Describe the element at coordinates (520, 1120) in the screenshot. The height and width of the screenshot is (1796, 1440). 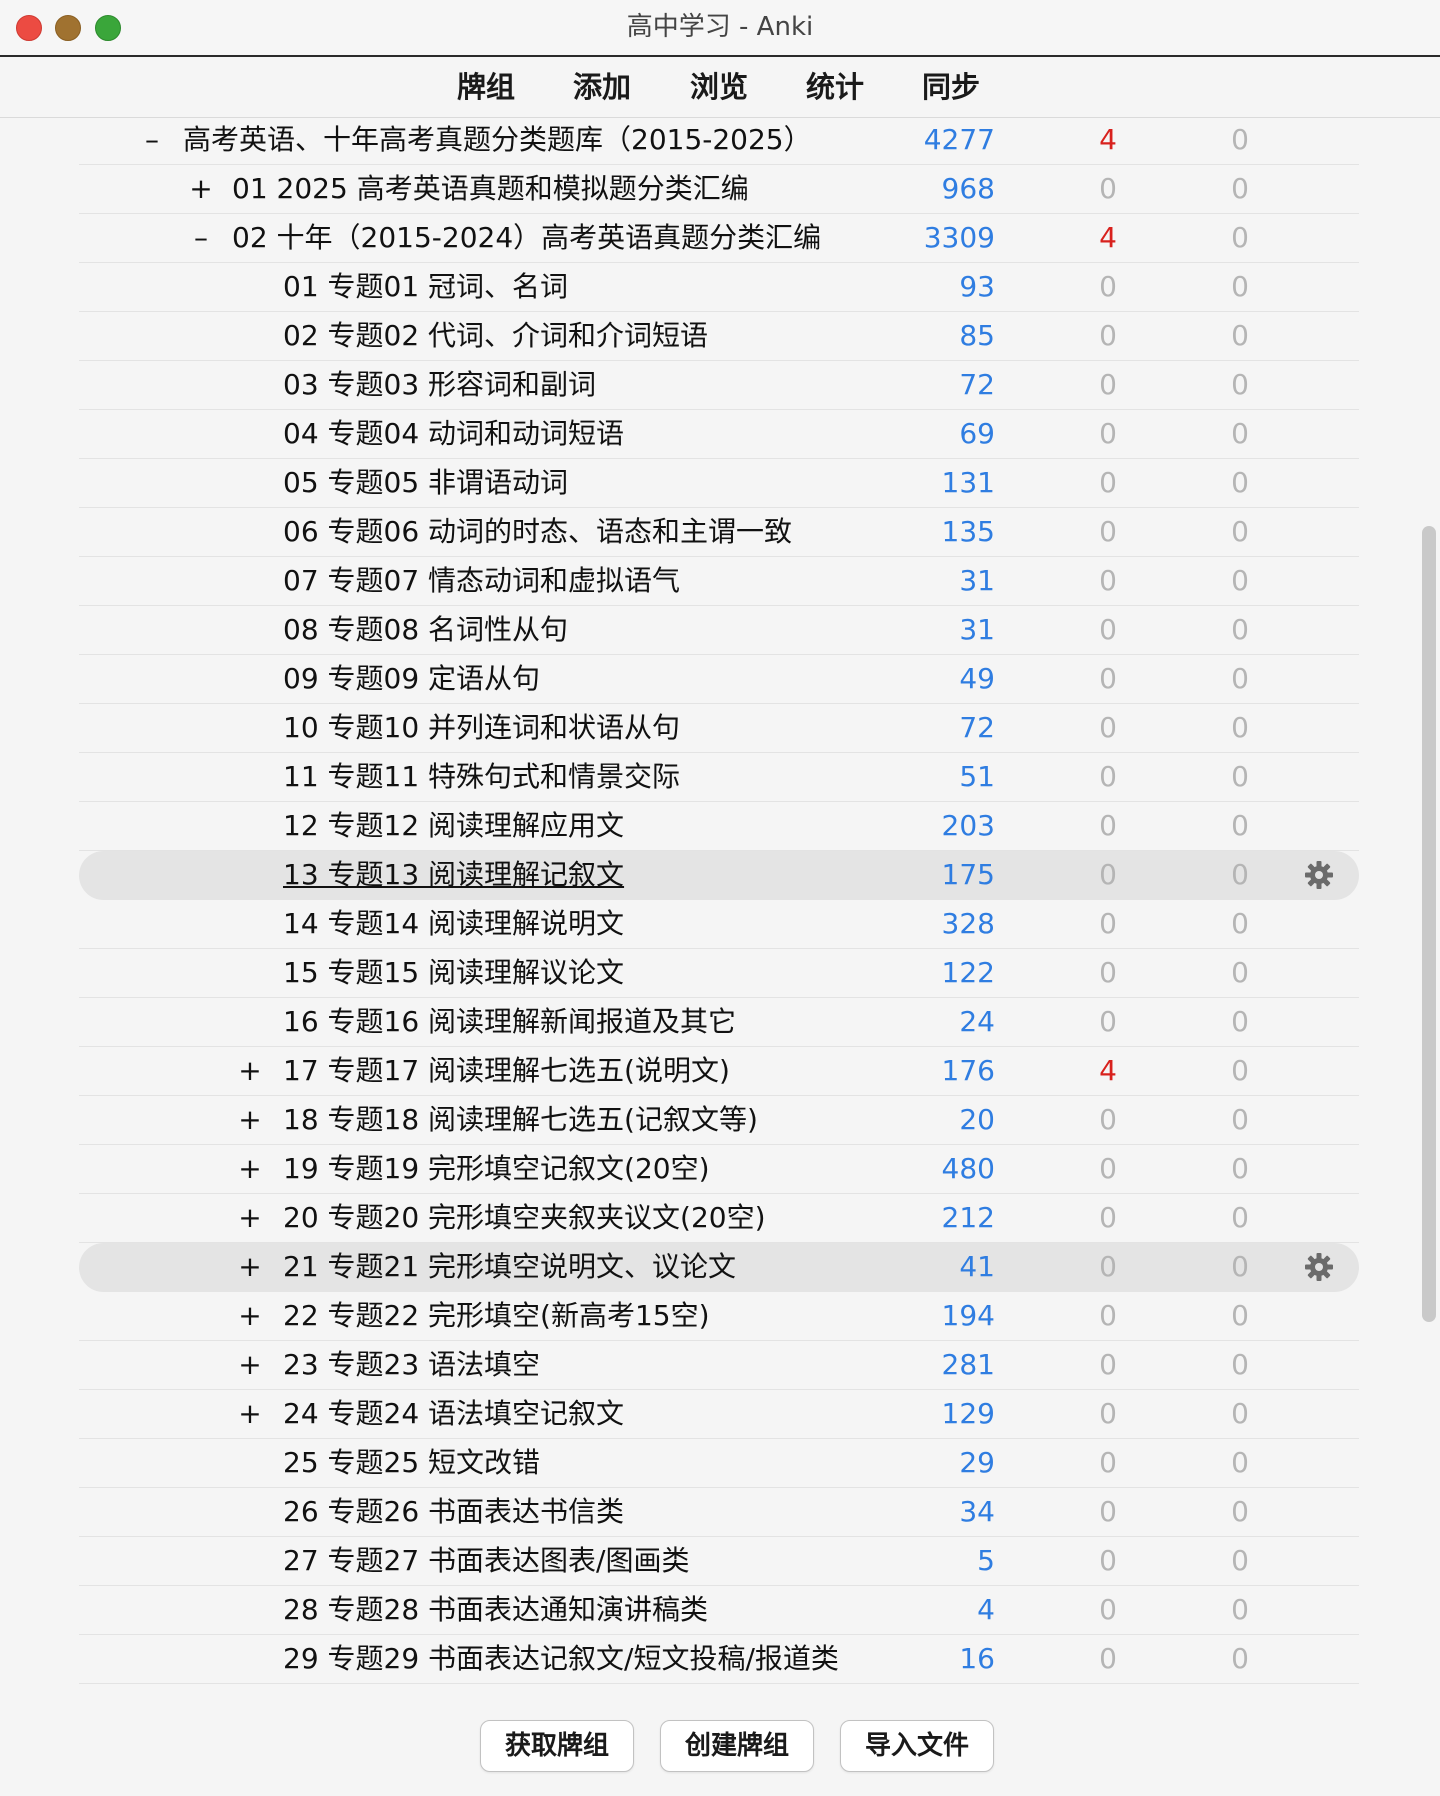
I see `deck-name: 18 专题18 阅读理解七选五(记叙文等)` at that location.